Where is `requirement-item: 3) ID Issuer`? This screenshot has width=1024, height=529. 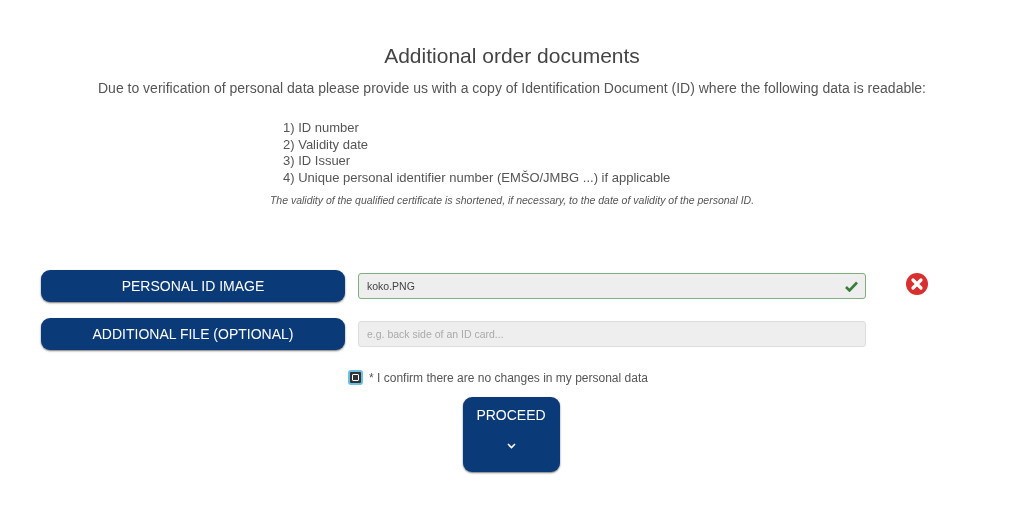 requirement-item: 3) ID Issuer is located at coordinates (317, 161).